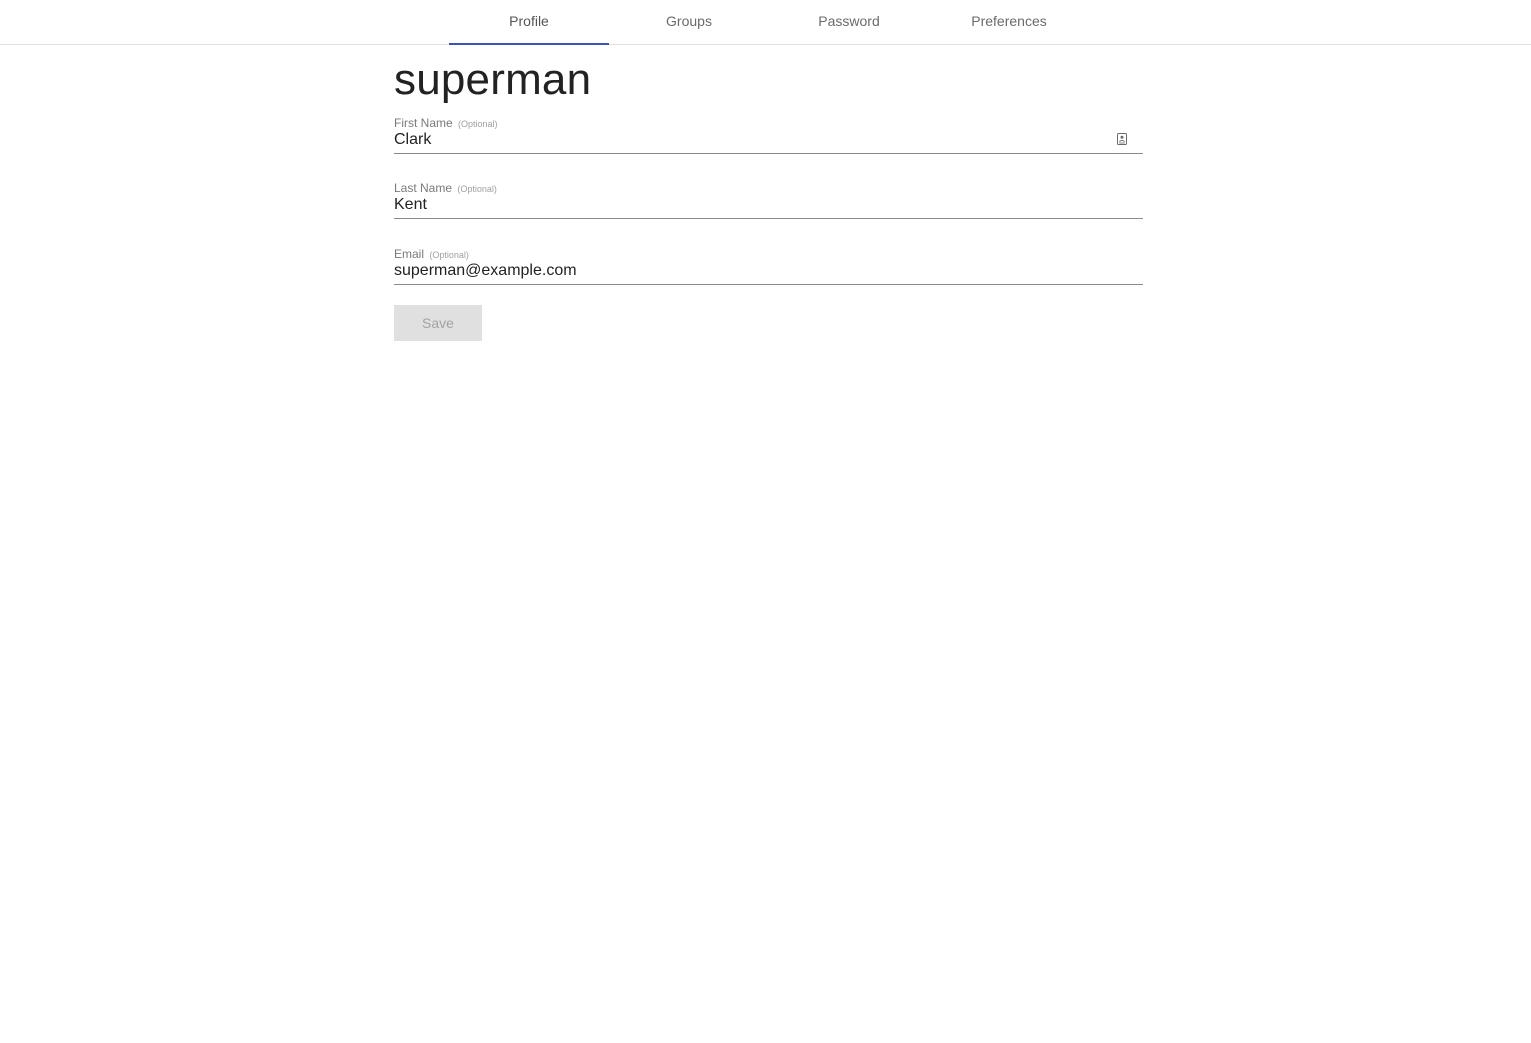 This screenshot has height=1043, width=1531. What do you see at coordinates (1122, 139) in the screenshot?
I see `autofill-contact-icon` at bounding box center [1122, 139].